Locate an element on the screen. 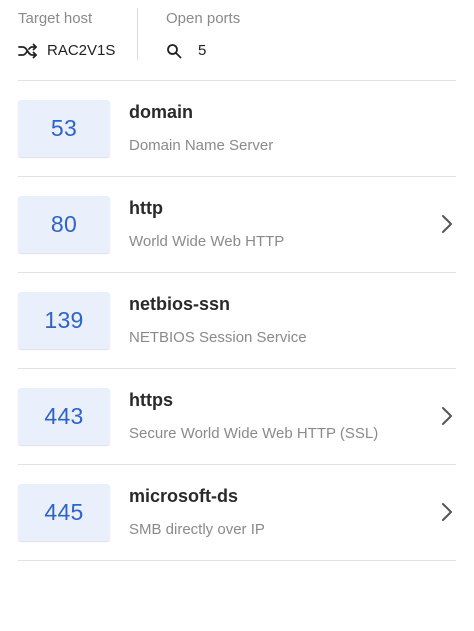  open-ports-section: Open ports 5 is located at coordinates (203, 35).